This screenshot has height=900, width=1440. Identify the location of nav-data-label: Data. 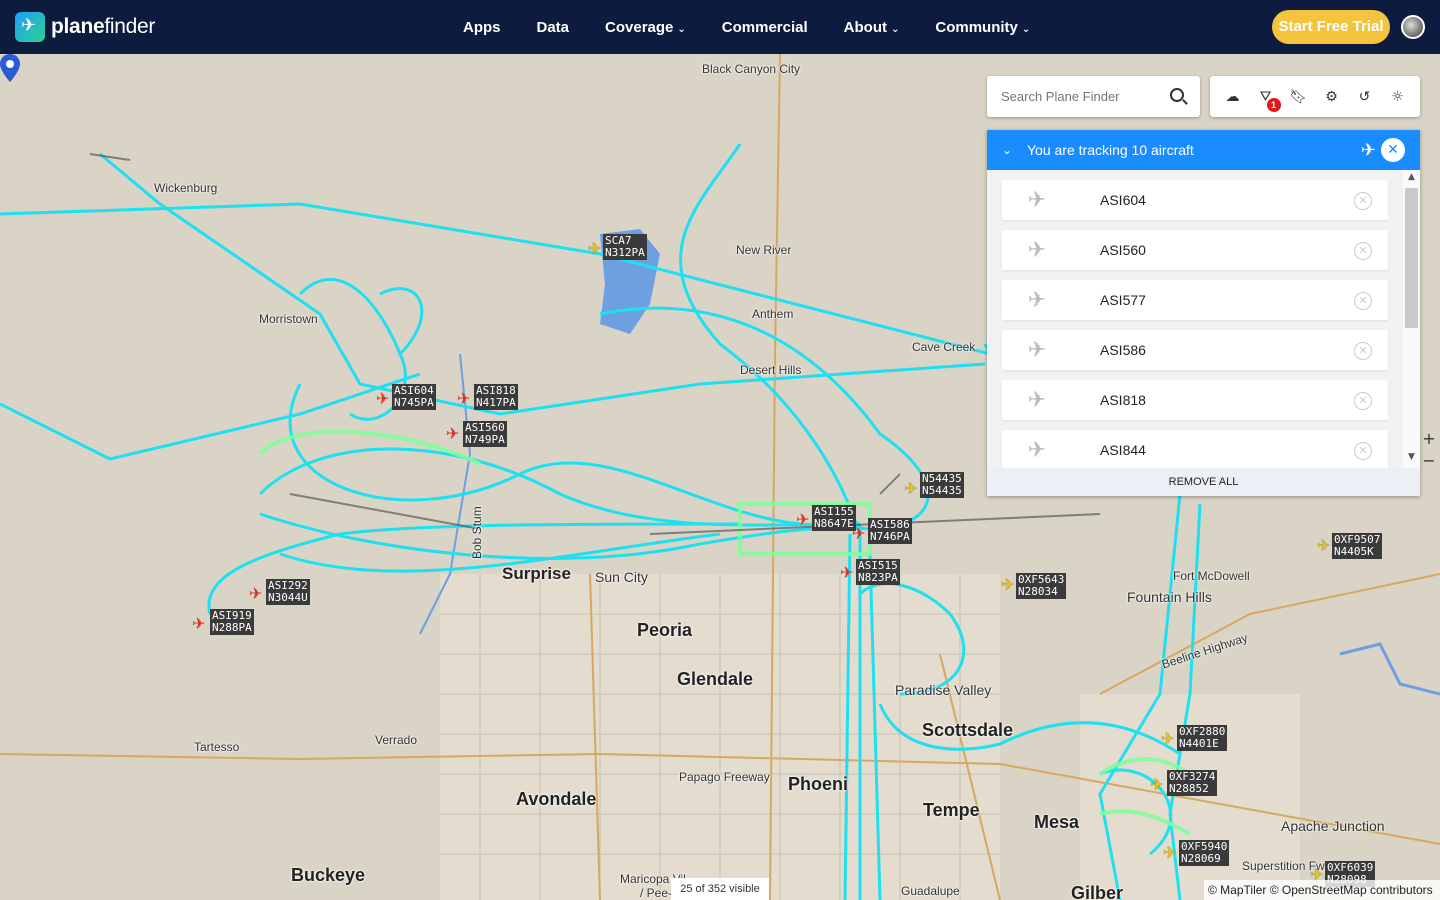
(553, 27).